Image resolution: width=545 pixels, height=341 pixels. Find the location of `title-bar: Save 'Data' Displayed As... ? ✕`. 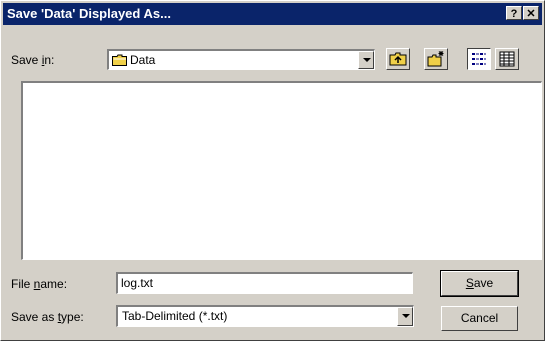

title-bar: Save 'Data' Displayed As... ? ✕ is located at coordinates (272, 14).